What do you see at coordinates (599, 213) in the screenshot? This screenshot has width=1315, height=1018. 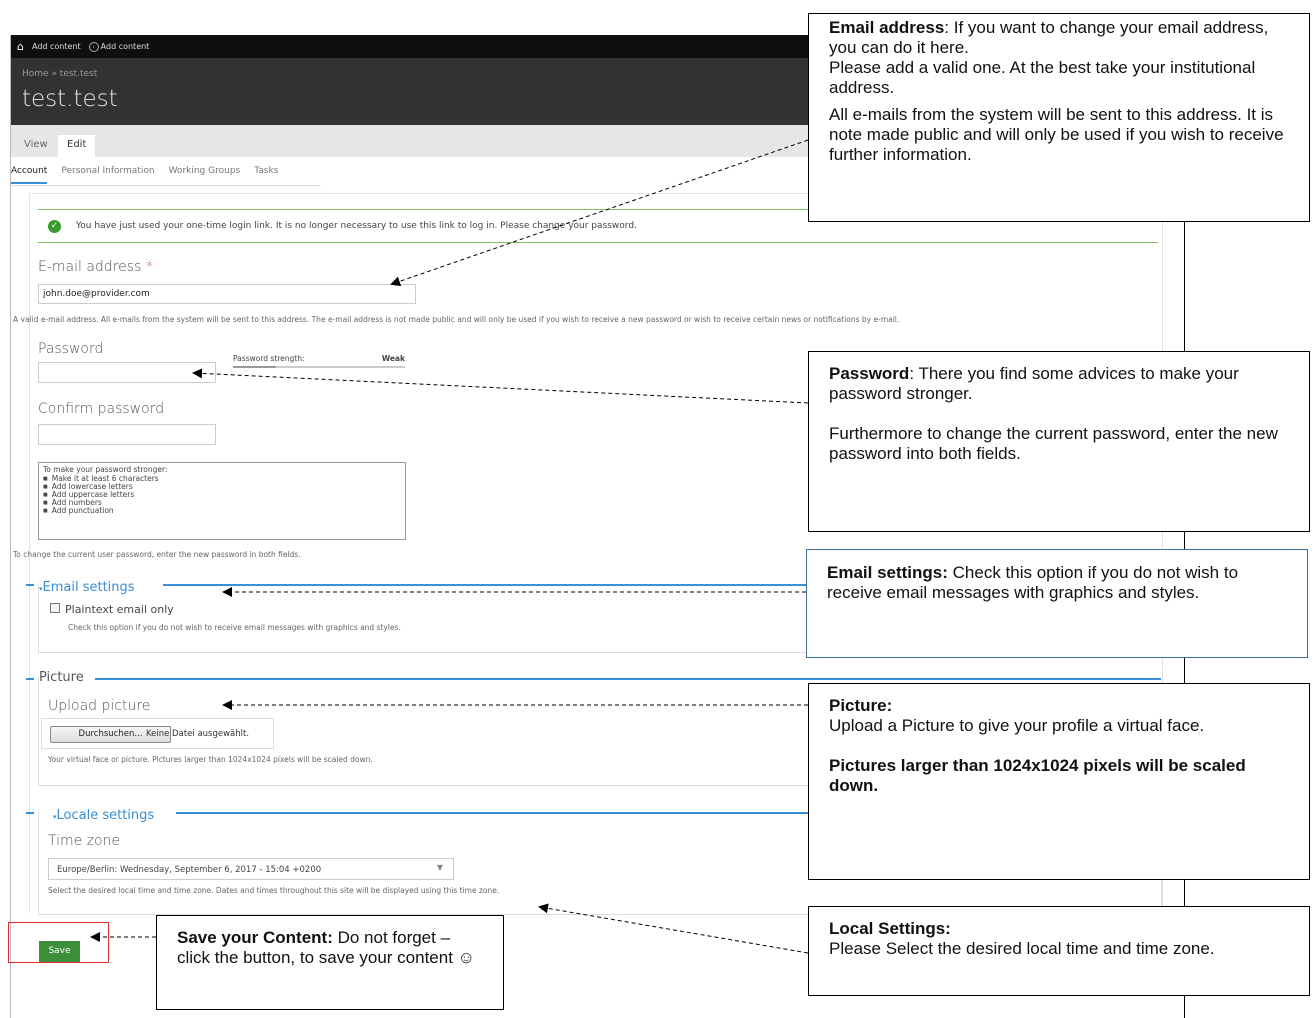 I see `arrow-email` at bounding box center [599, 213].